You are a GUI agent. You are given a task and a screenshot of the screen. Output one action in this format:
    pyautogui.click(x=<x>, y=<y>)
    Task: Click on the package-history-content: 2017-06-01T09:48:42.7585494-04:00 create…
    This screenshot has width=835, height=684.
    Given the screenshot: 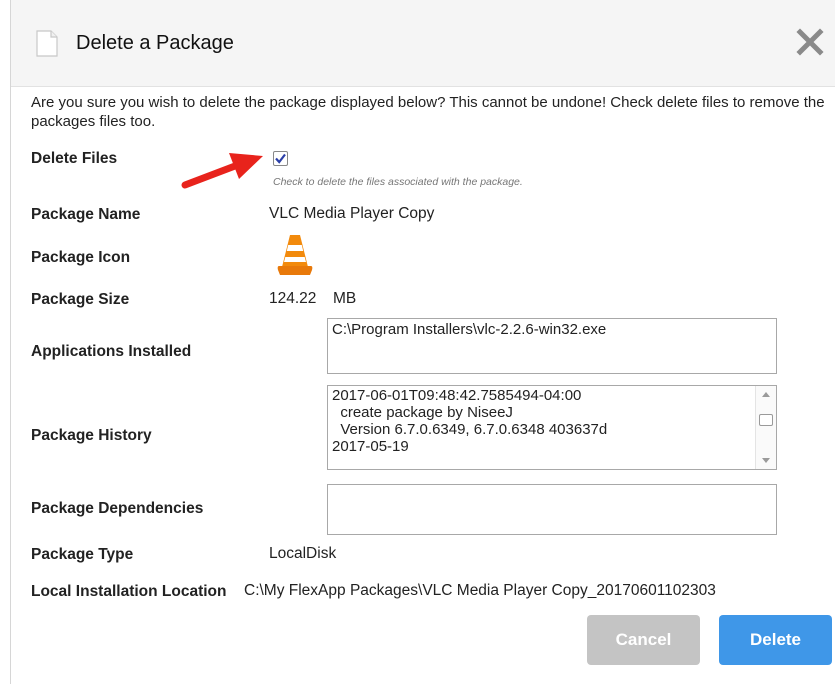 What is the action you would take?
    pyautogui.click(x=542, y=421)
    